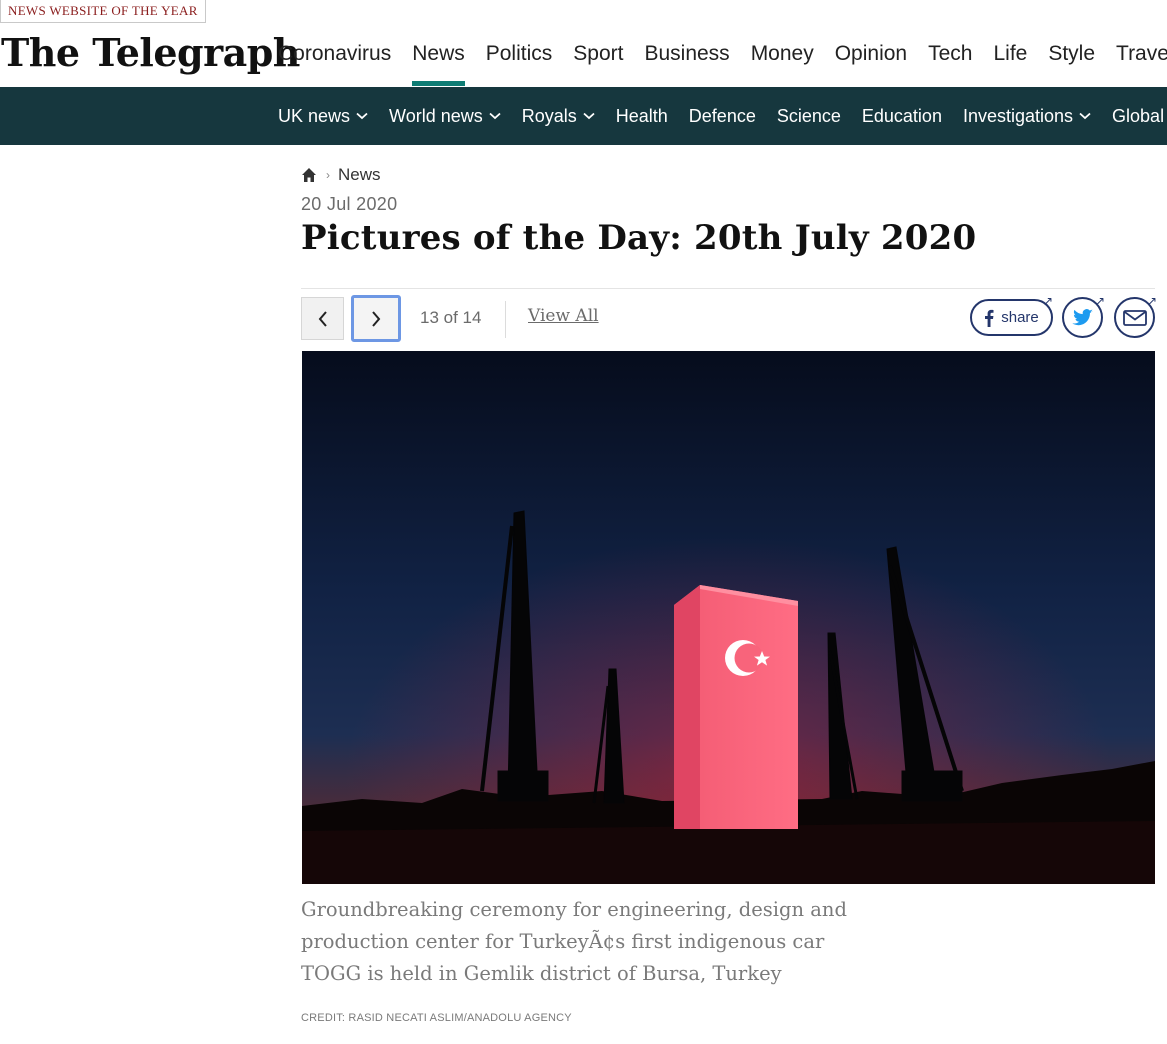 Image resolution: width=1167 pixels, height=1044 pixels. What do you see at coordinates (808, 116) in the screenshot?
I see `subnav-label: Science` at bounding box center [808, 116].